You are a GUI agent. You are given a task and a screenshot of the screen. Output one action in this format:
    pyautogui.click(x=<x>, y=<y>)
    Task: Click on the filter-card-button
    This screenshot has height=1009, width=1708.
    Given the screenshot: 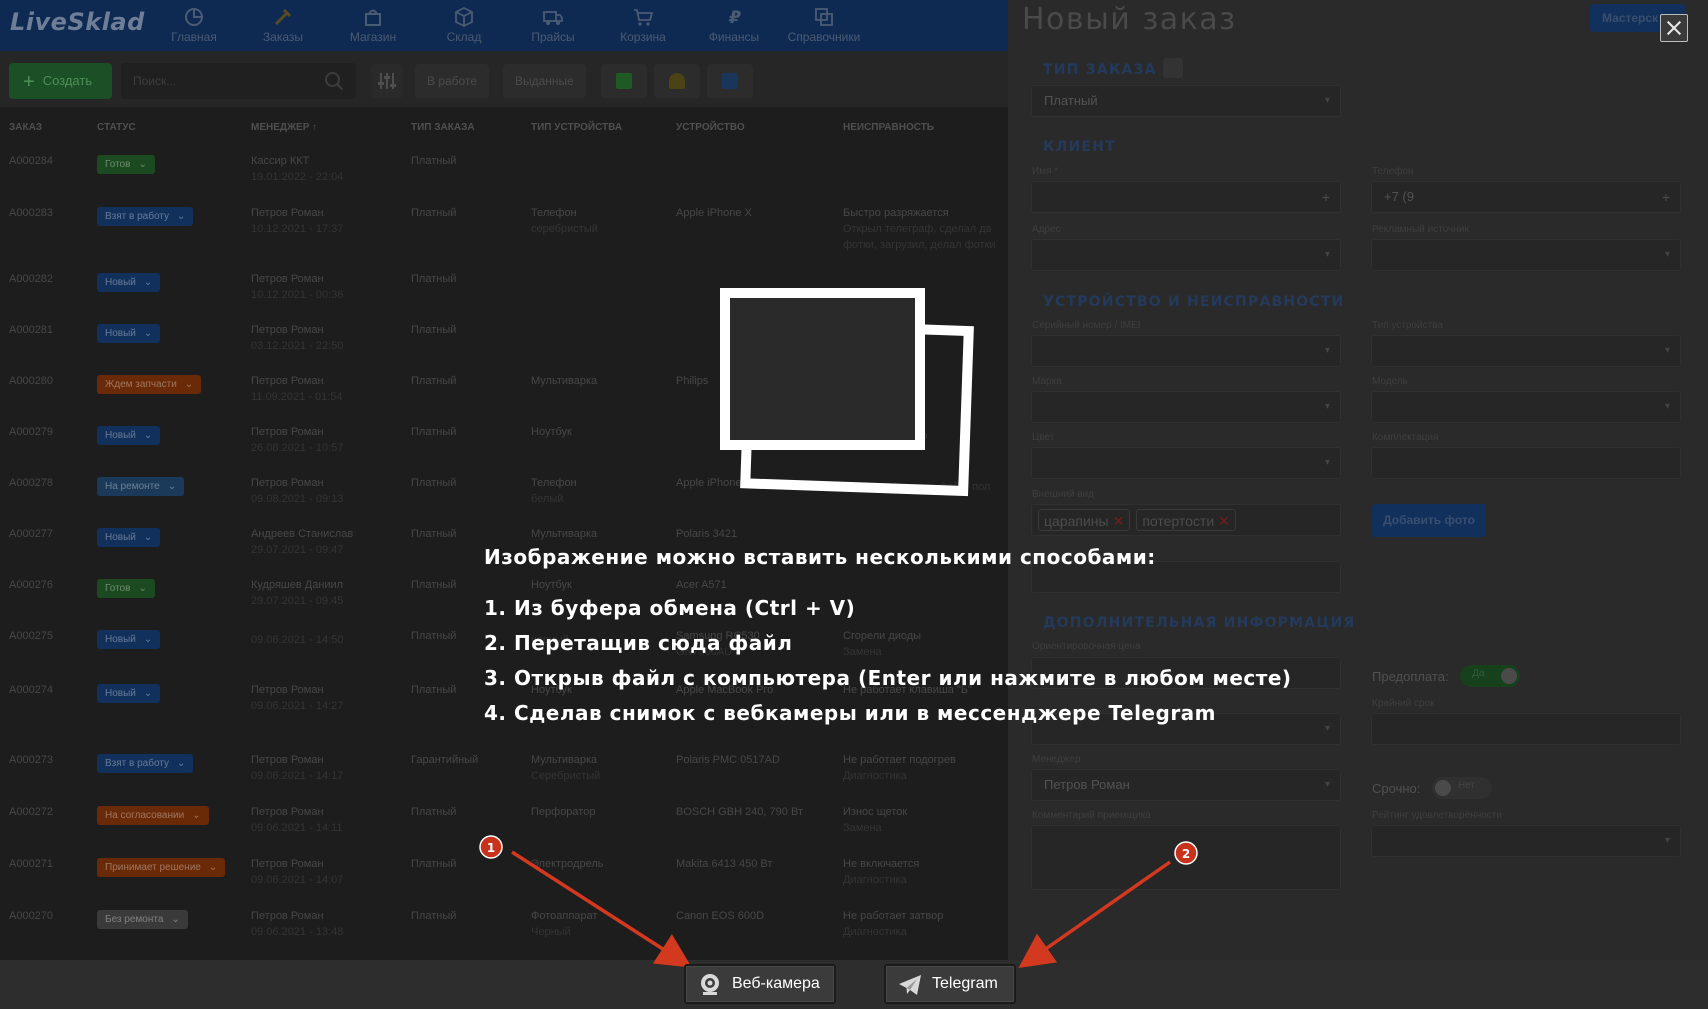 What is the action you would take?
    pyautogui.click(x=730, y=81)
    